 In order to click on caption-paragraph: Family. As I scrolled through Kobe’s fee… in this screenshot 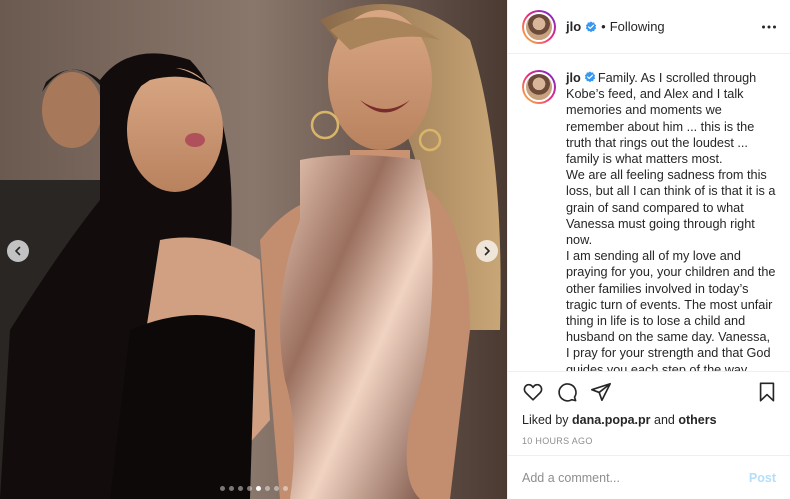, I will do `click(661, 119)`.